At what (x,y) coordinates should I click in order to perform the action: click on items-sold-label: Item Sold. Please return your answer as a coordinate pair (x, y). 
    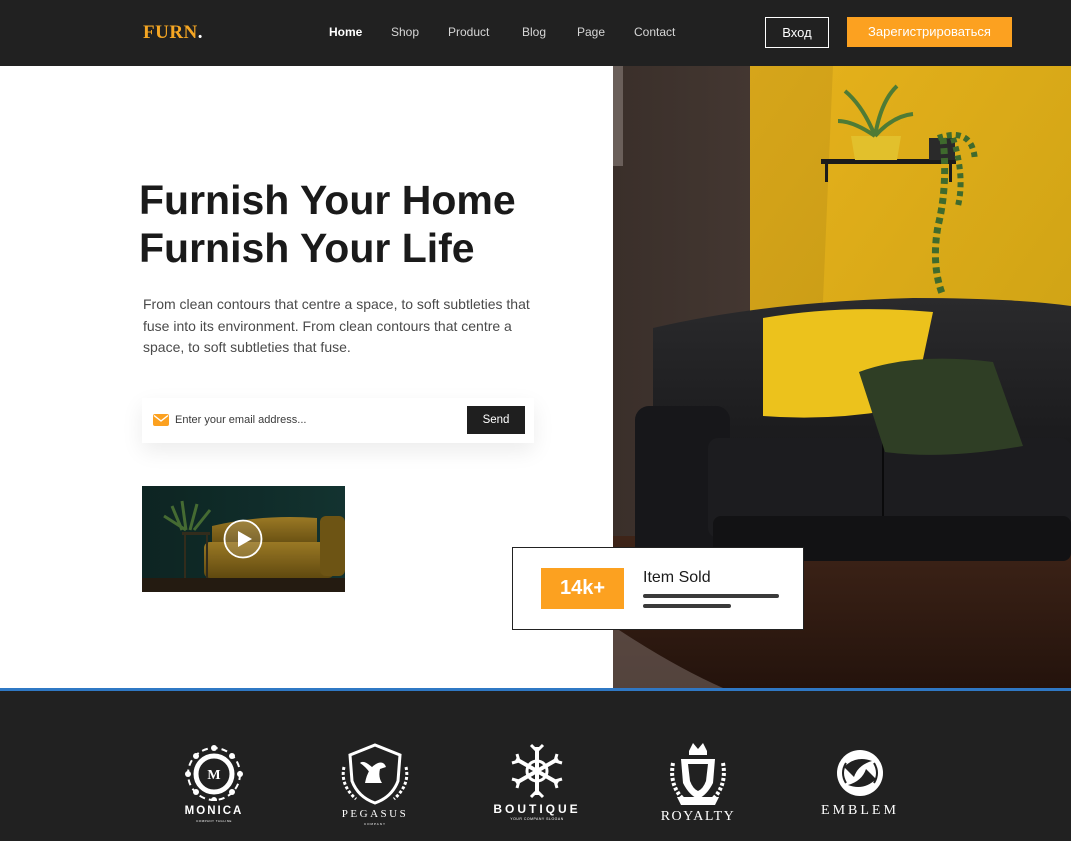
    Looking at the image, I should click on (677, 577).